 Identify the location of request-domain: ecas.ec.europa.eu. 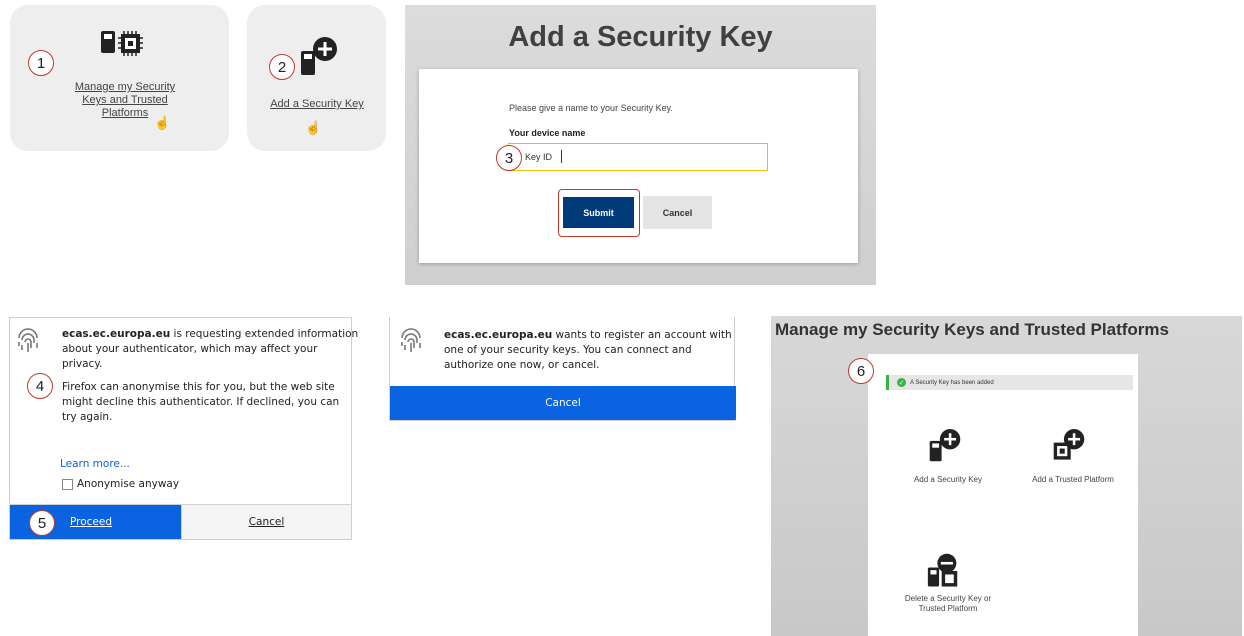
(116, 334).